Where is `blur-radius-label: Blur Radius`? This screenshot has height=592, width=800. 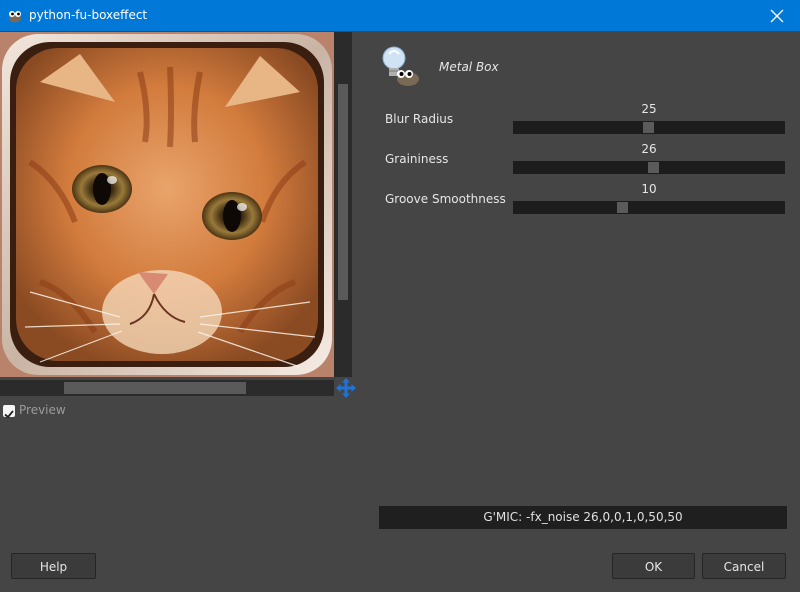
blur-radius-label: Blur Radius is located at coordinates (419, 119).